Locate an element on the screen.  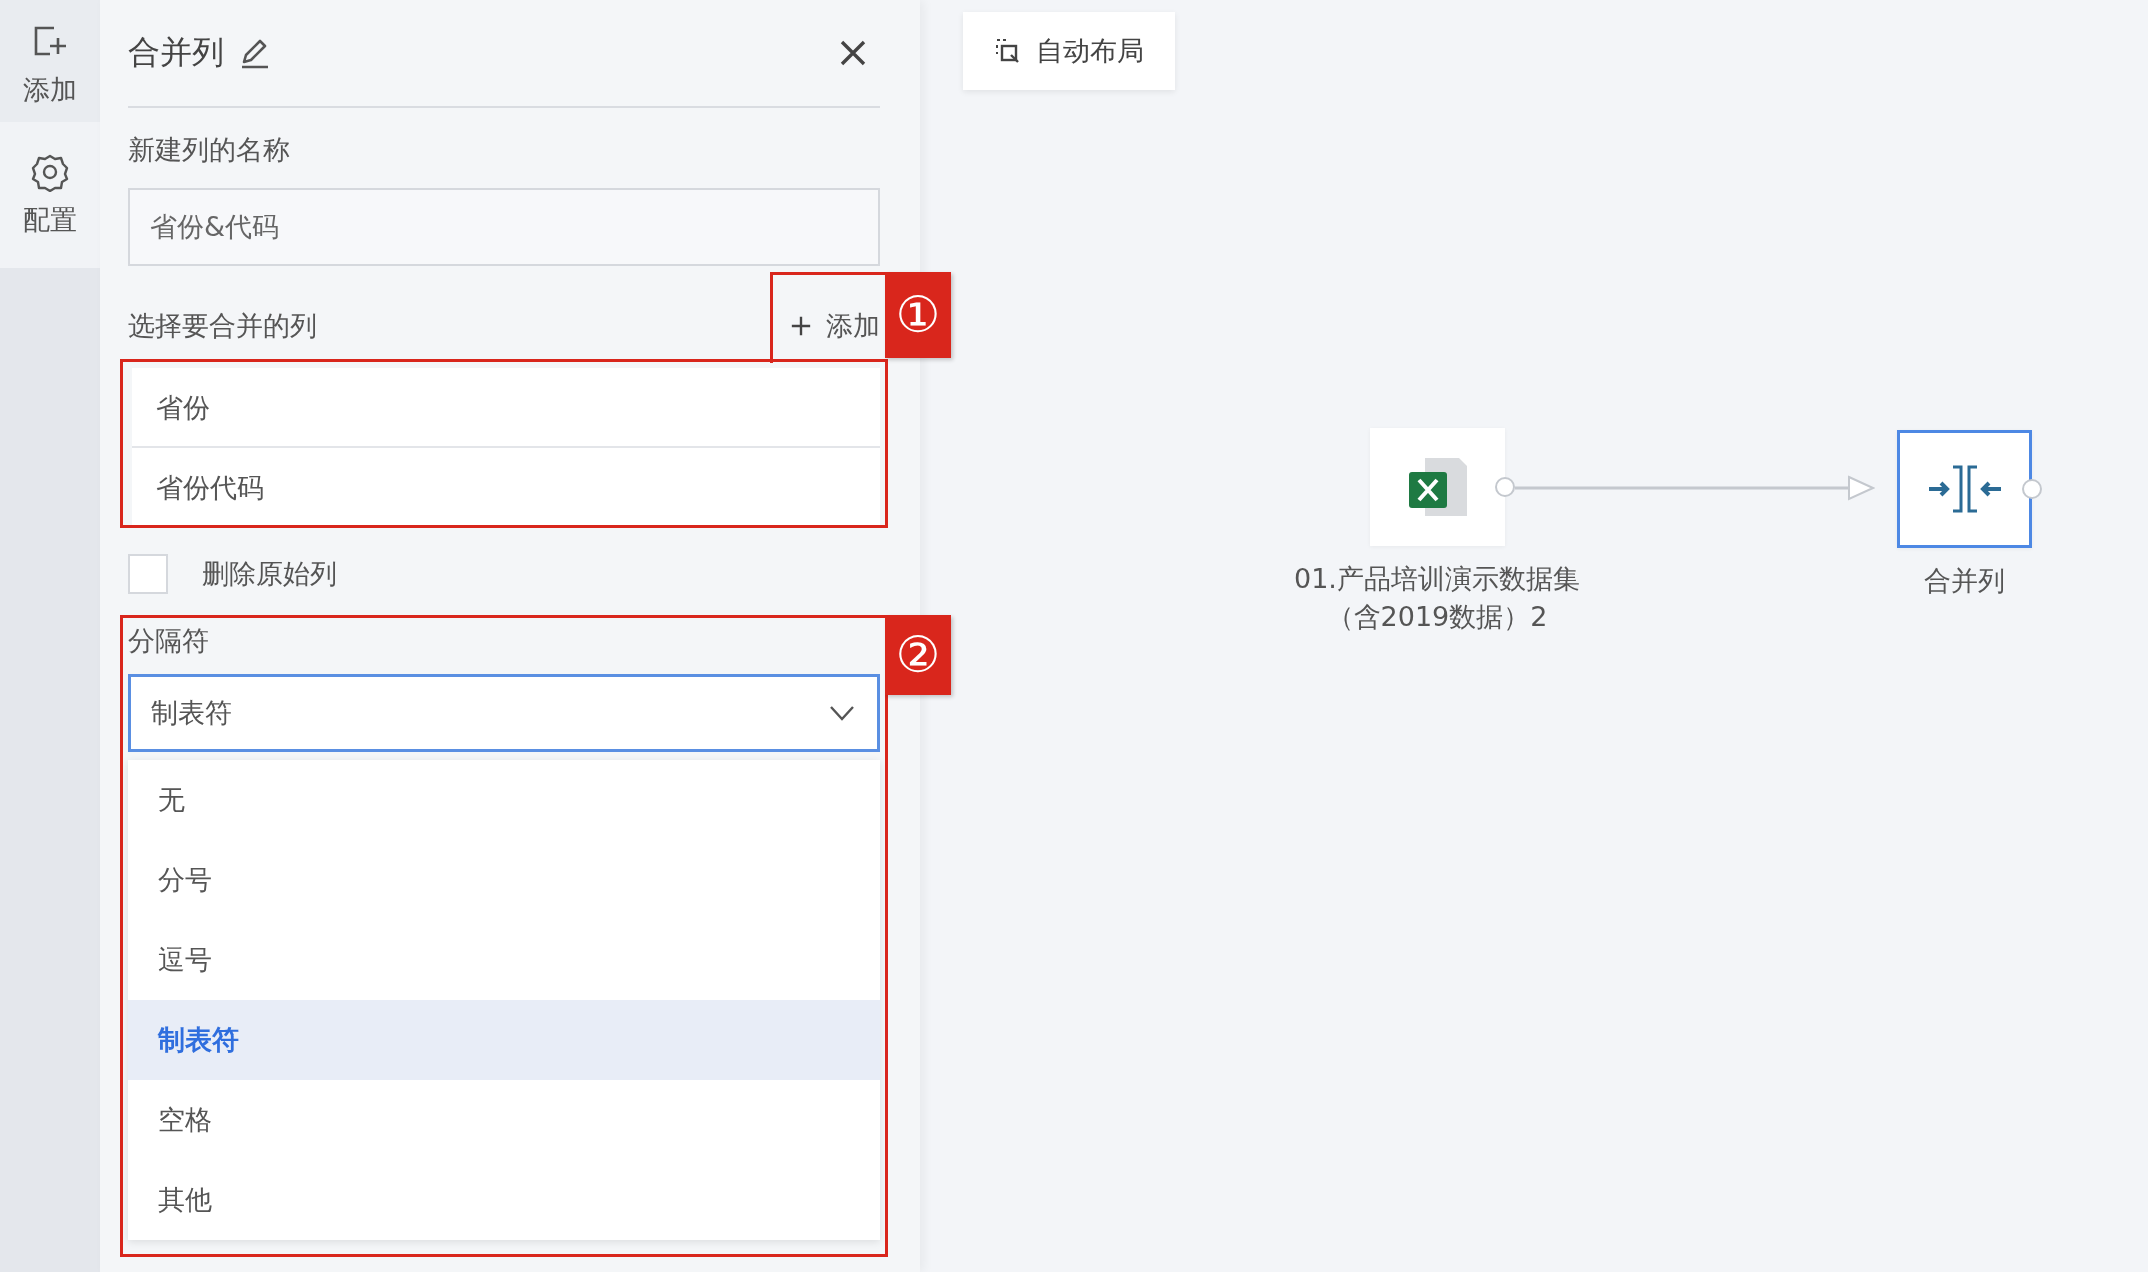
panel-title: 合并列 is located at coordinates (176, 52).